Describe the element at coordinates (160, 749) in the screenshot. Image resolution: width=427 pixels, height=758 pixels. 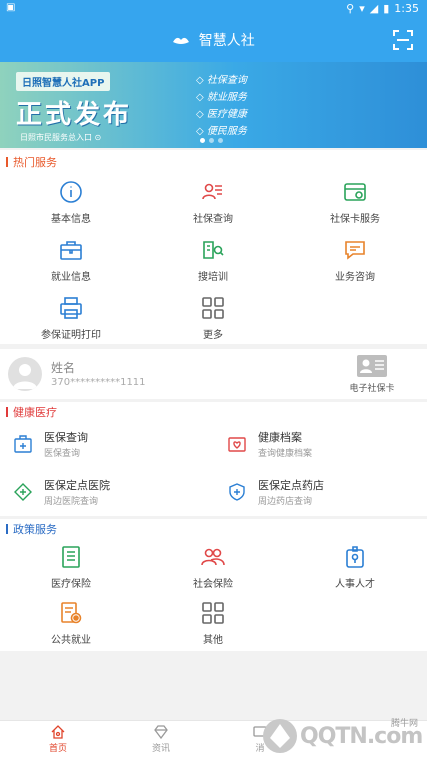
I see `nav-label: 资讯` at that location.